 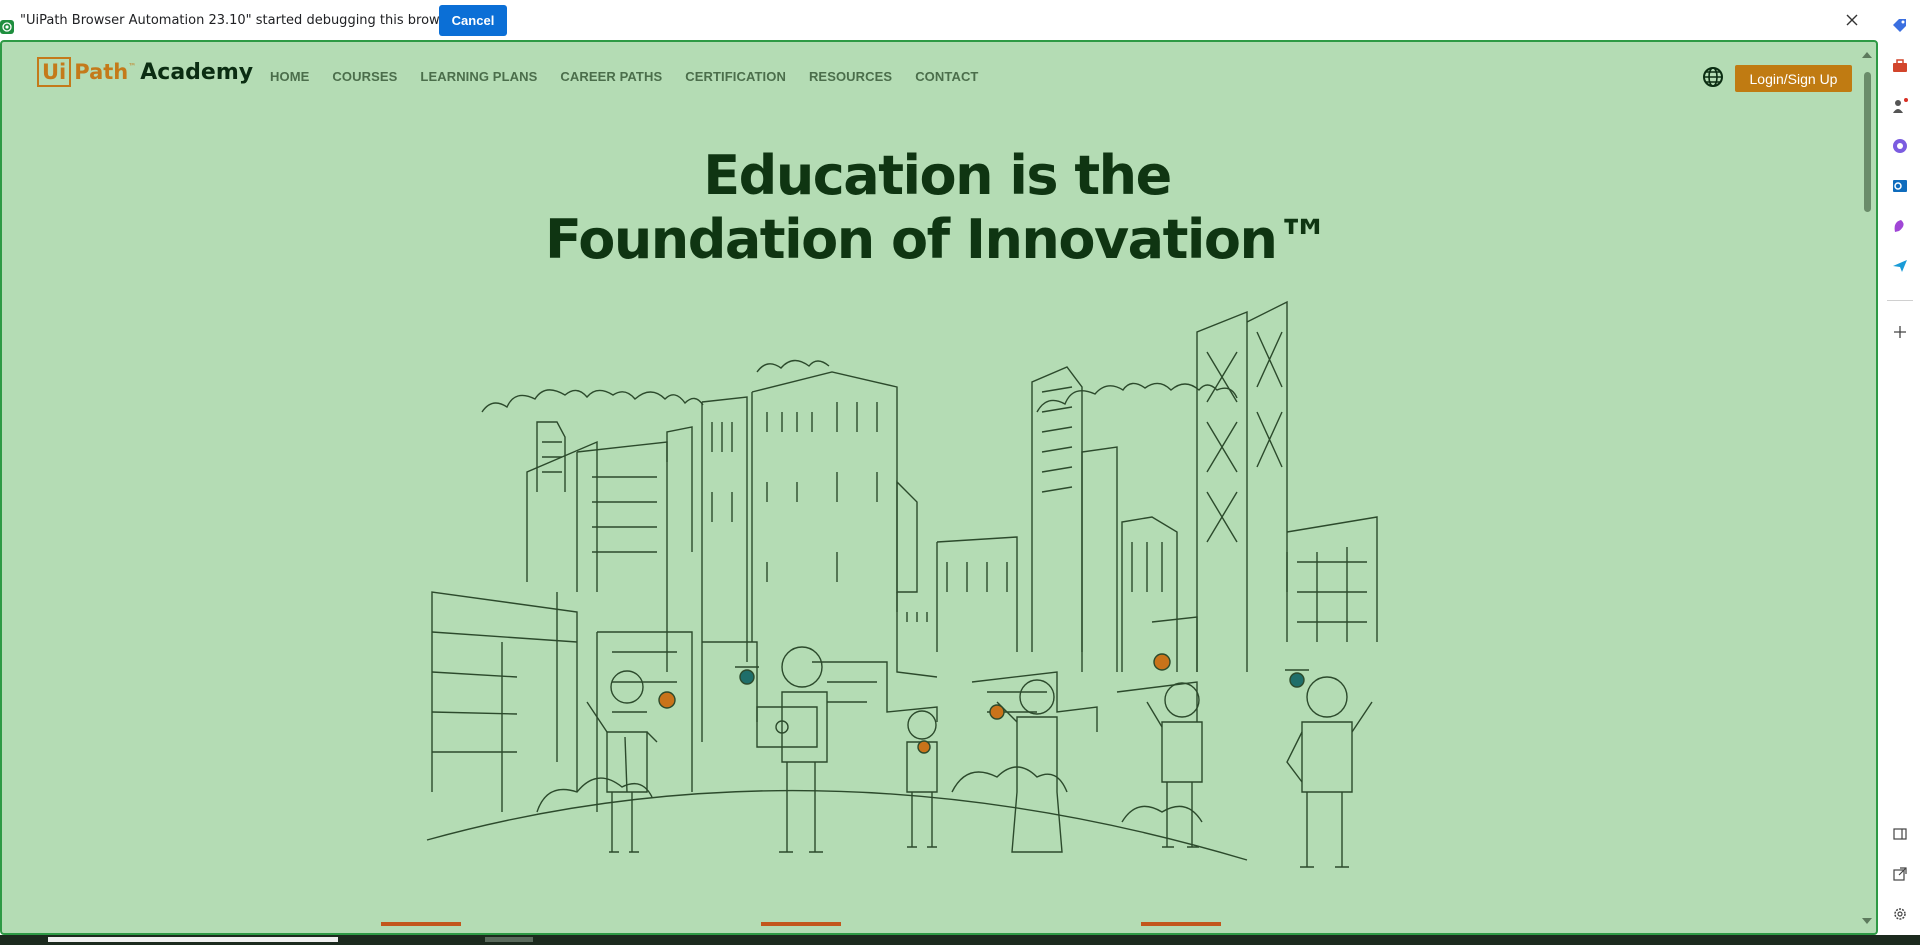 What do you see at coordinates (1900, 66) in the screenshot?
I see `toolbox-icon` at bounding box center [1900, 66].